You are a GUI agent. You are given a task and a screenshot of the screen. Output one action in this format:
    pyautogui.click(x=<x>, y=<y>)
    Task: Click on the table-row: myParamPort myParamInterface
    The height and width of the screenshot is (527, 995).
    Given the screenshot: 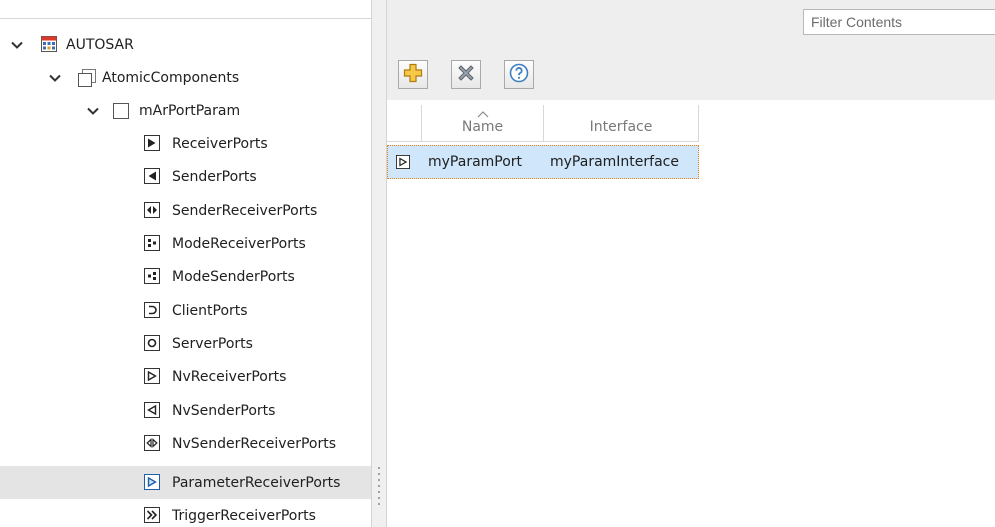 What is the action you would take?
    pyautogui.click(x=543, y=162)
    